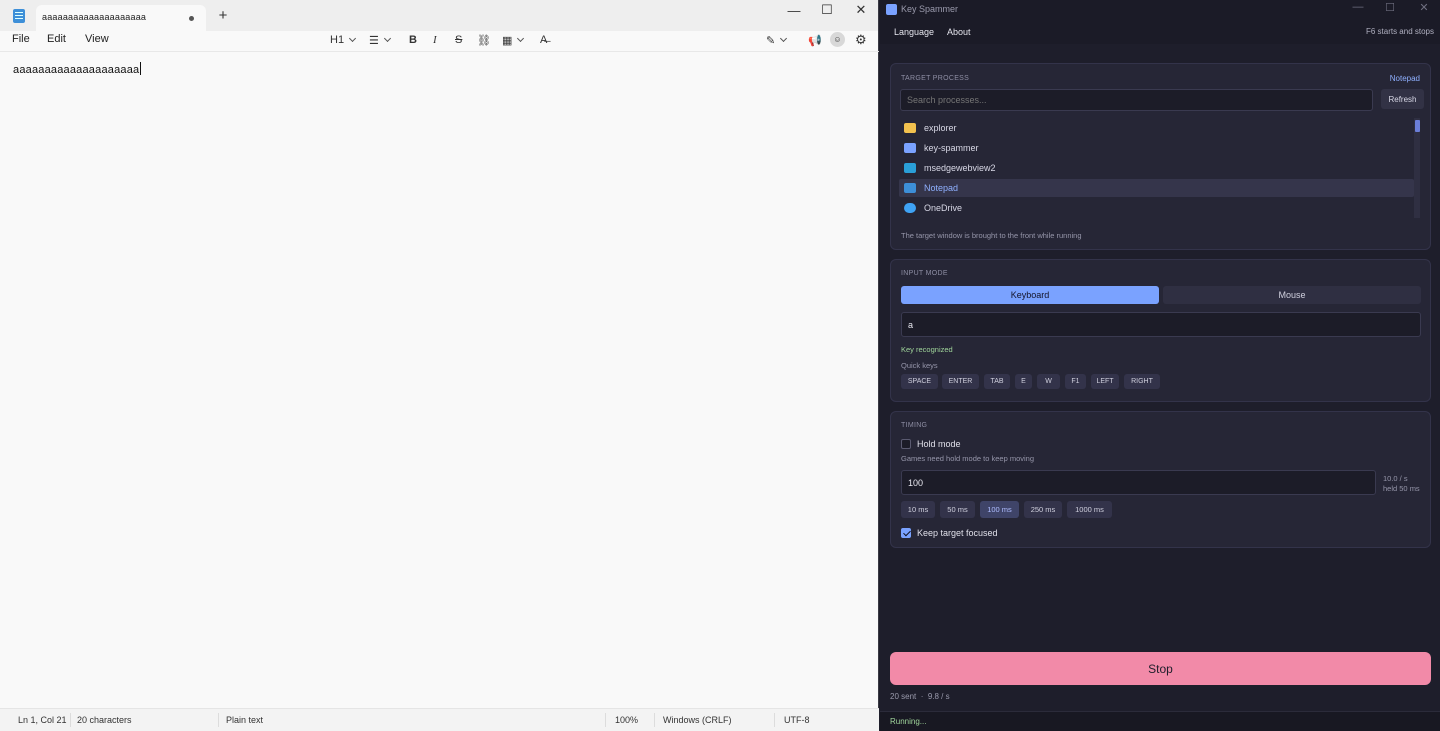  What do you see at coordinates (1075, 381) in the screenshot?
I see `quick-key-f1: F1` at bounding box center [1075, 381].